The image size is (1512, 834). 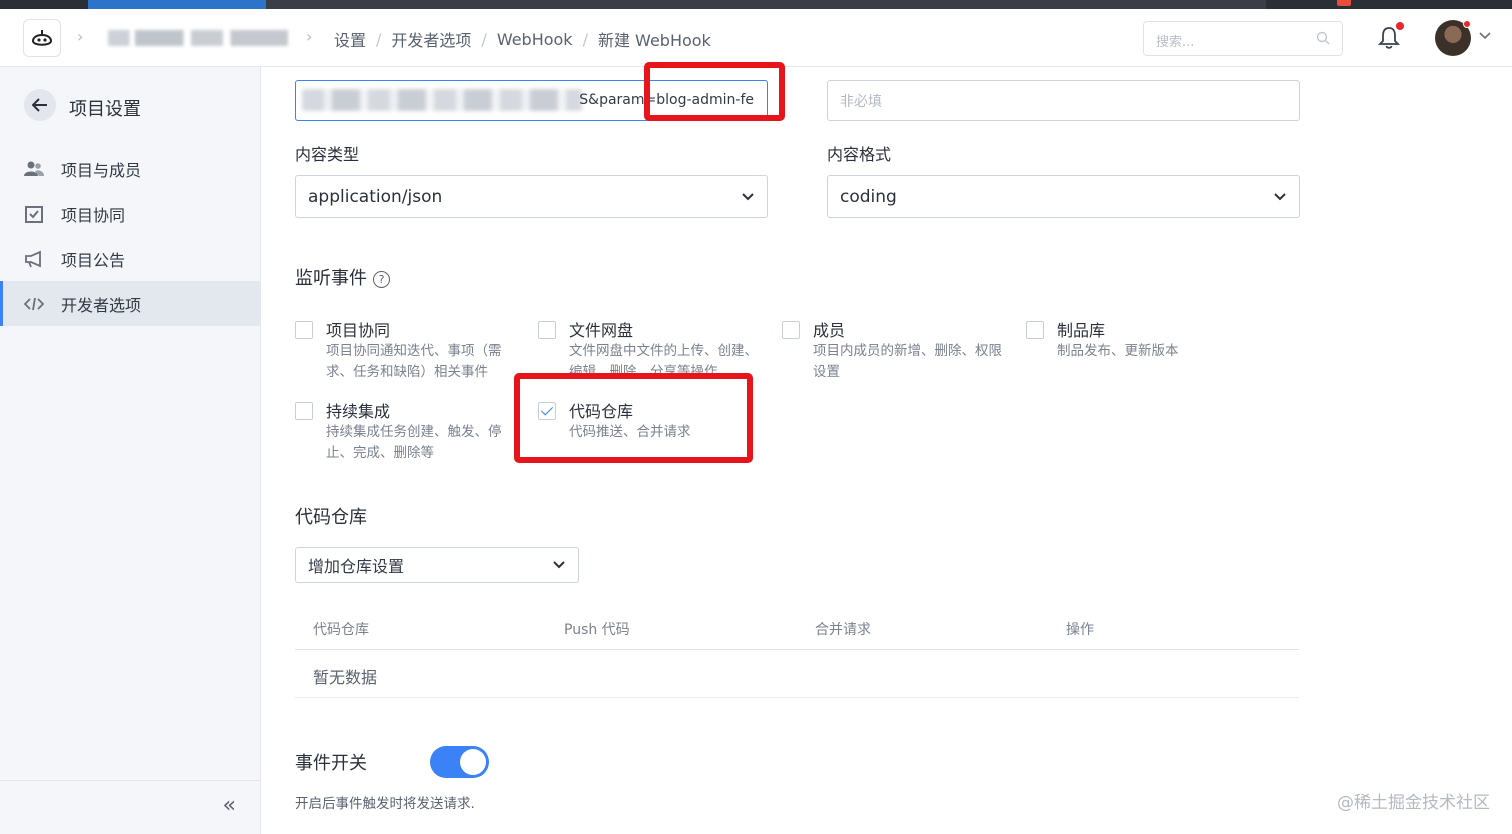 I want to click on tab-badge, so click(x=1344, y=3).